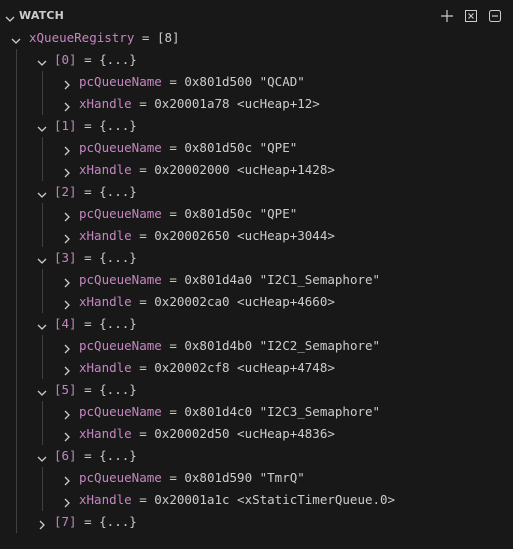  I want to click on row-text: pcQueueName = 0x801d500 "QCAD", so click(192, 82).